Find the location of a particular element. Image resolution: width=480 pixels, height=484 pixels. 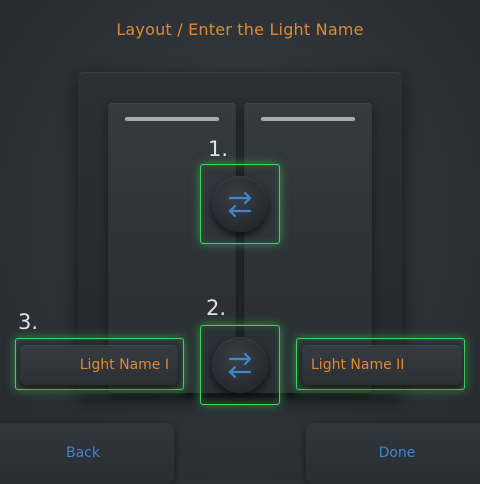

page-title: Layout / Enter the Light Name is located at coordinates (240, 29).